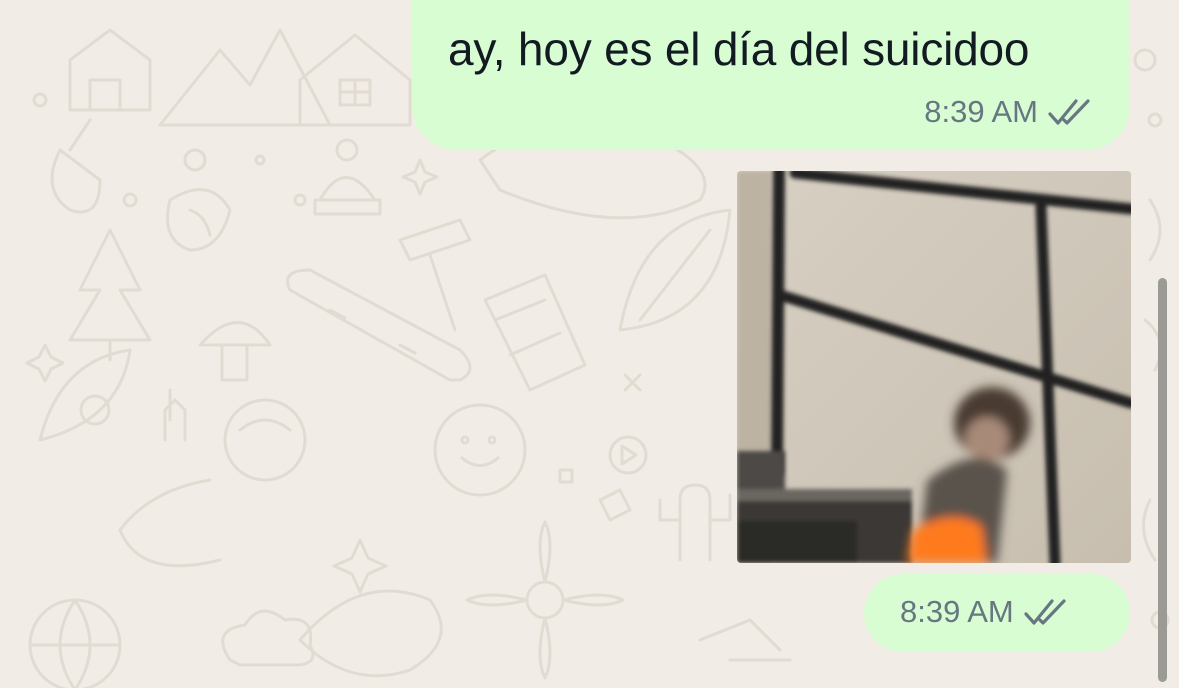 The width and height of the screenshot is (1179, 688). I want to click on scrollbar, so click(1162, 480).